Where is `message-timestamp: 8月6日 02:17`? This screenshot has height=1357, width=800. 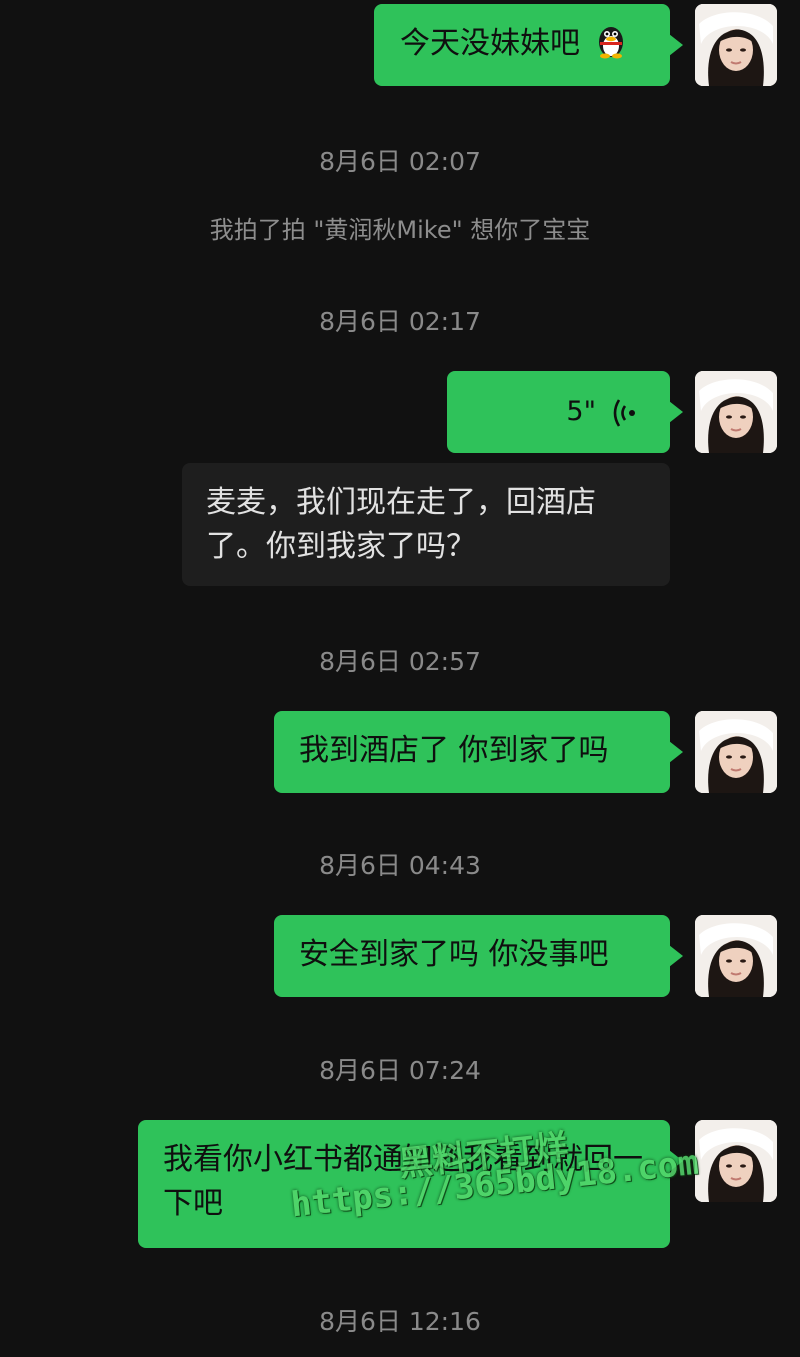 message-timestamp: 8月6日 02:17 is located at coordinates (400, 321).